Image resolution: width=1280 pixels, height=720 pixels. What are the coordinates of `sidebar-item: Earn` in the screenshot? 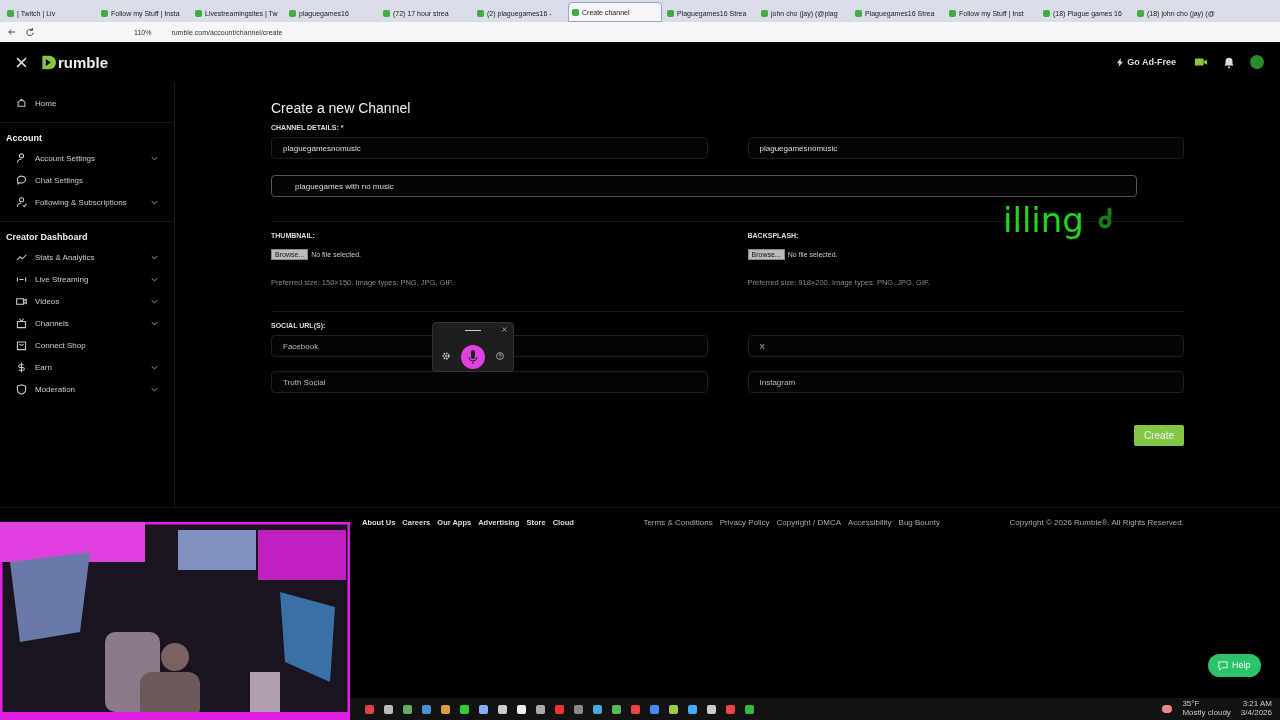 It's located at (87, 367).